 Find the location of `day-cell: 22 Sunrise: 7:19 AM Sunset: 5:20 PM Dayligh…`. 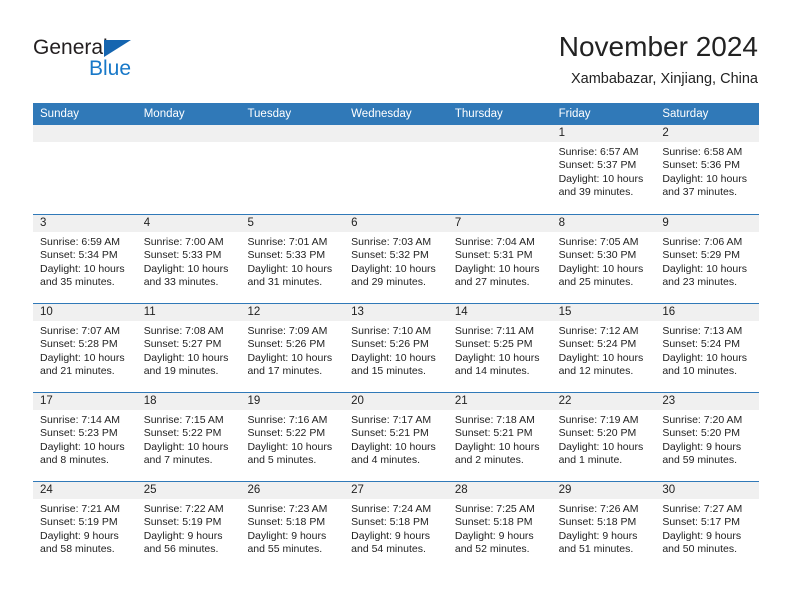

day-cell: 22 Sunrise: 7:19 AM Sunset: 5:20 PM Dayligh… is located at coordinates (603, 437).